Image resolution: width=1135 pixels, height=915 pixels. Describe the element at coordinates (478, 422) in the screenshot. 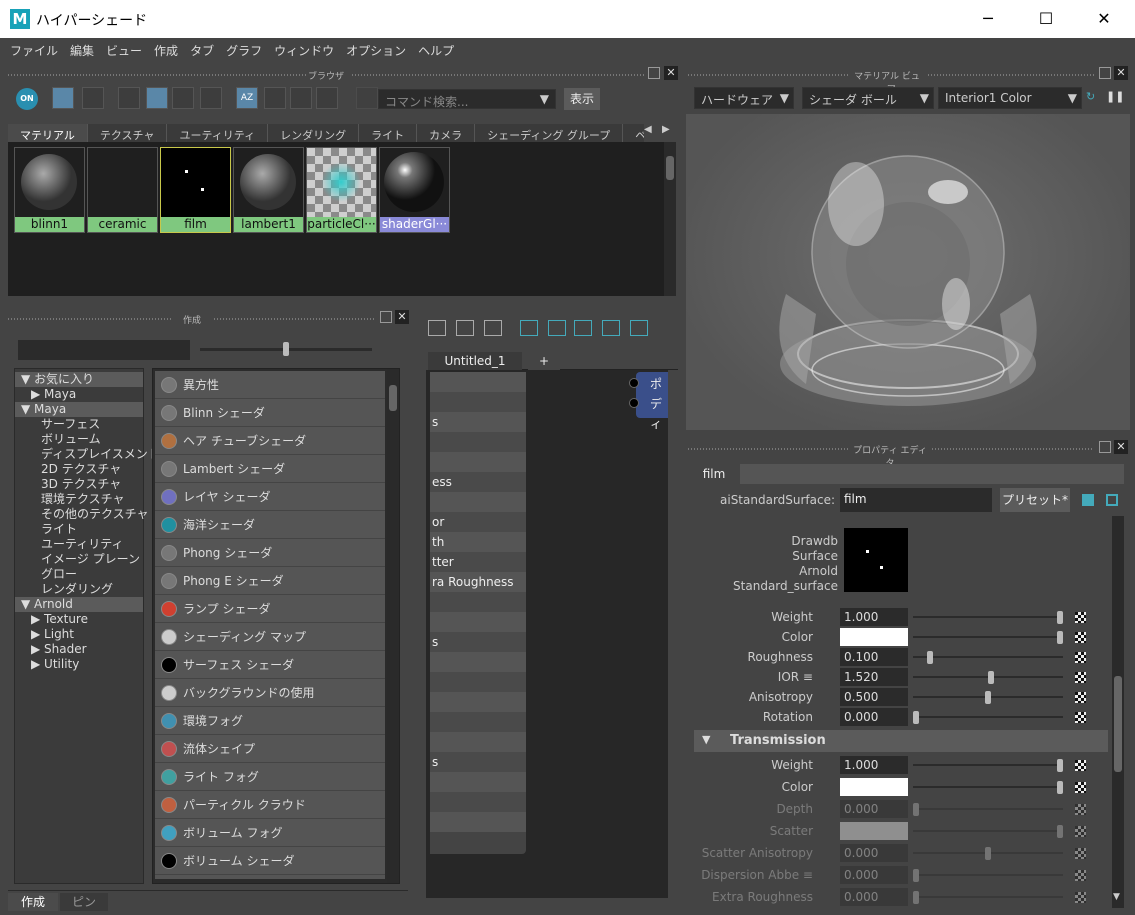

I see `node-attribute-row: s` at that location.